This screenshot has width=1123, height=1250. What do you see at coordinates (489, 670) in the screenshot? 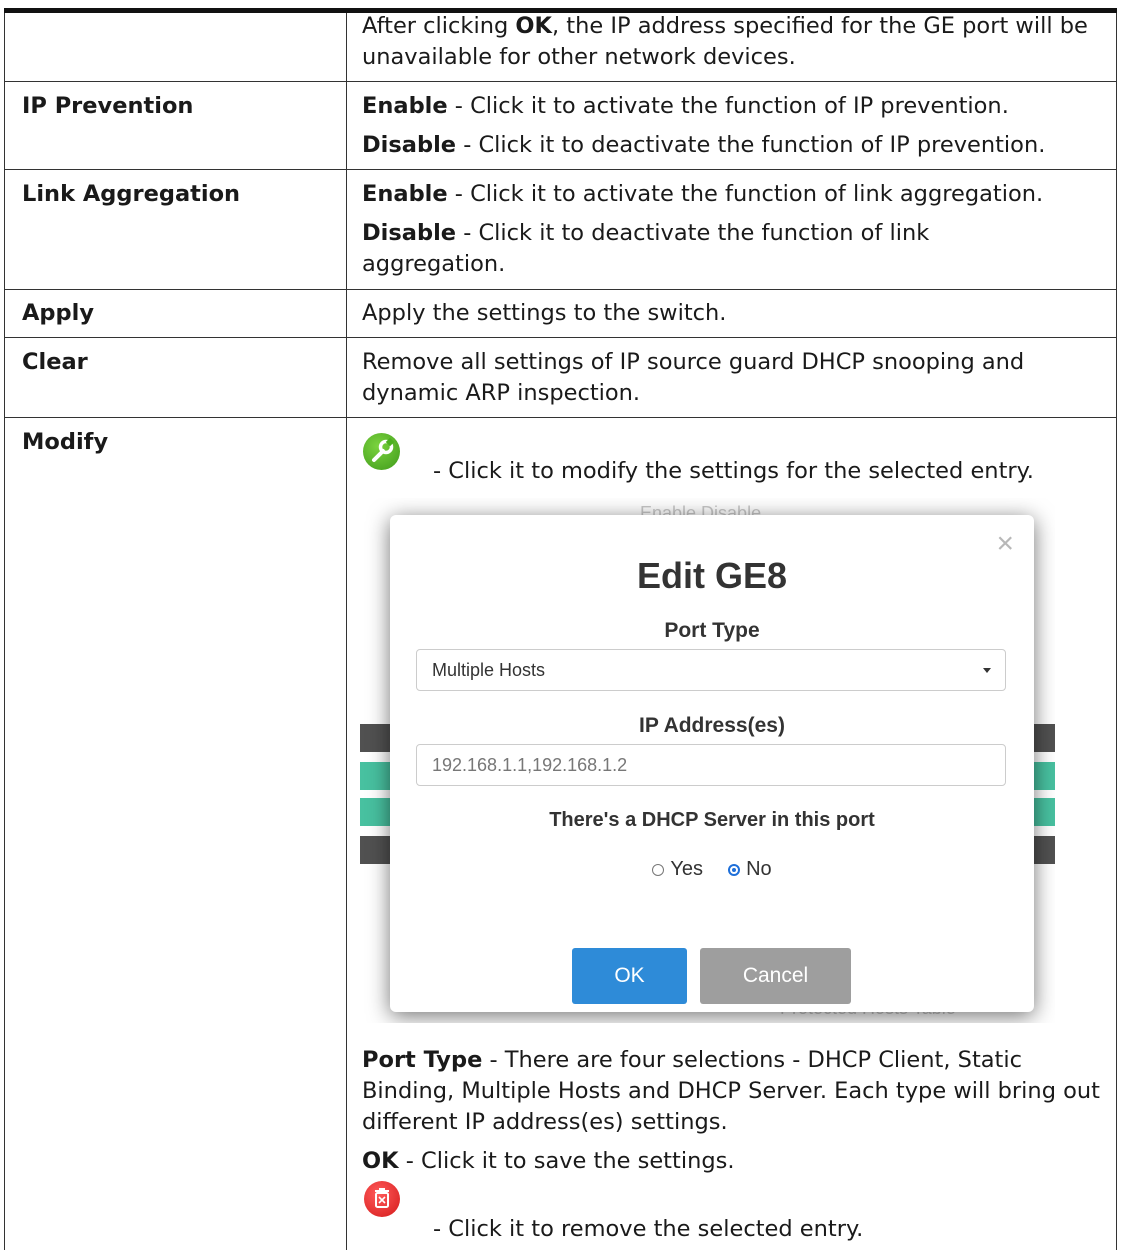
I see `port-type-value: Multiple Hosts` at bounding box center [489, 670].